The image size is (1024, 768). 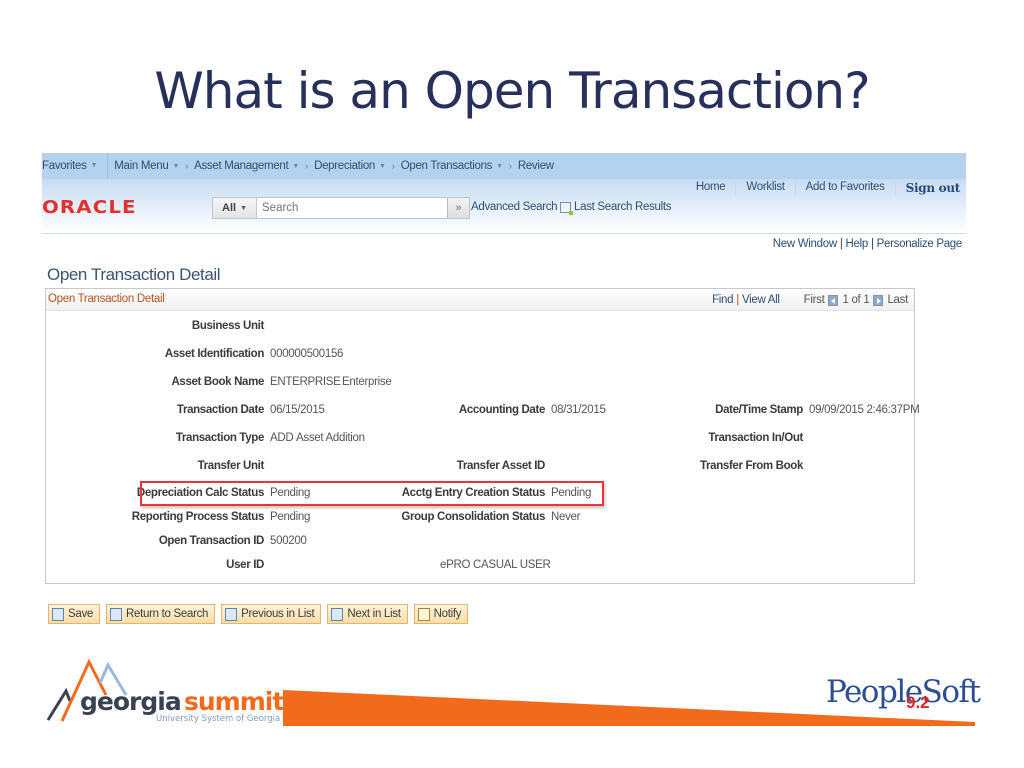 I want to click on personalize-page-link: Personalize Page, so click(x=920, y=244).